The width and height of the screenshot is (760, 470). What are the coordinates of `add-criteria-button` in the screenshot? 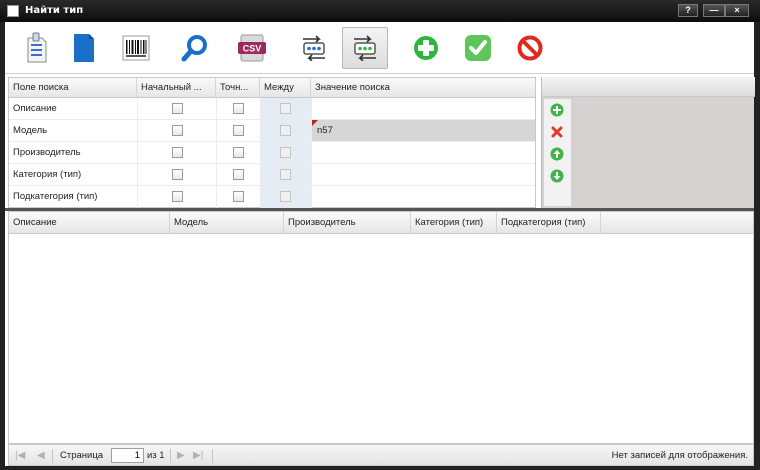 It's located at (557, 110).